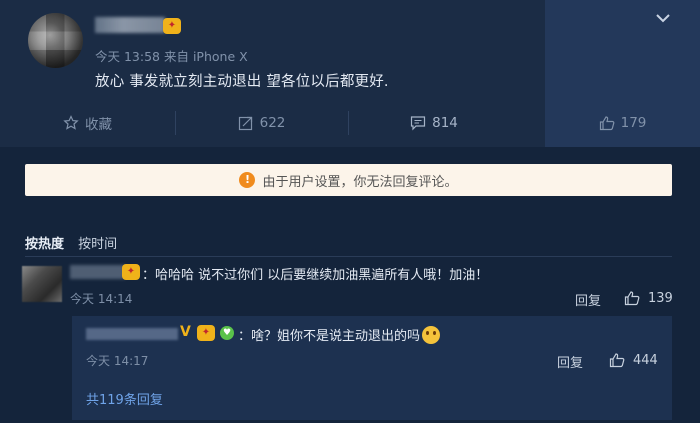 The height and width of the screenshot is (423, 700). Describe the element at coordinates (242, 82) in the screenshot. I see `post-text: 放心 事发就立刻主动退出 望各位以后都更好.` at that location.